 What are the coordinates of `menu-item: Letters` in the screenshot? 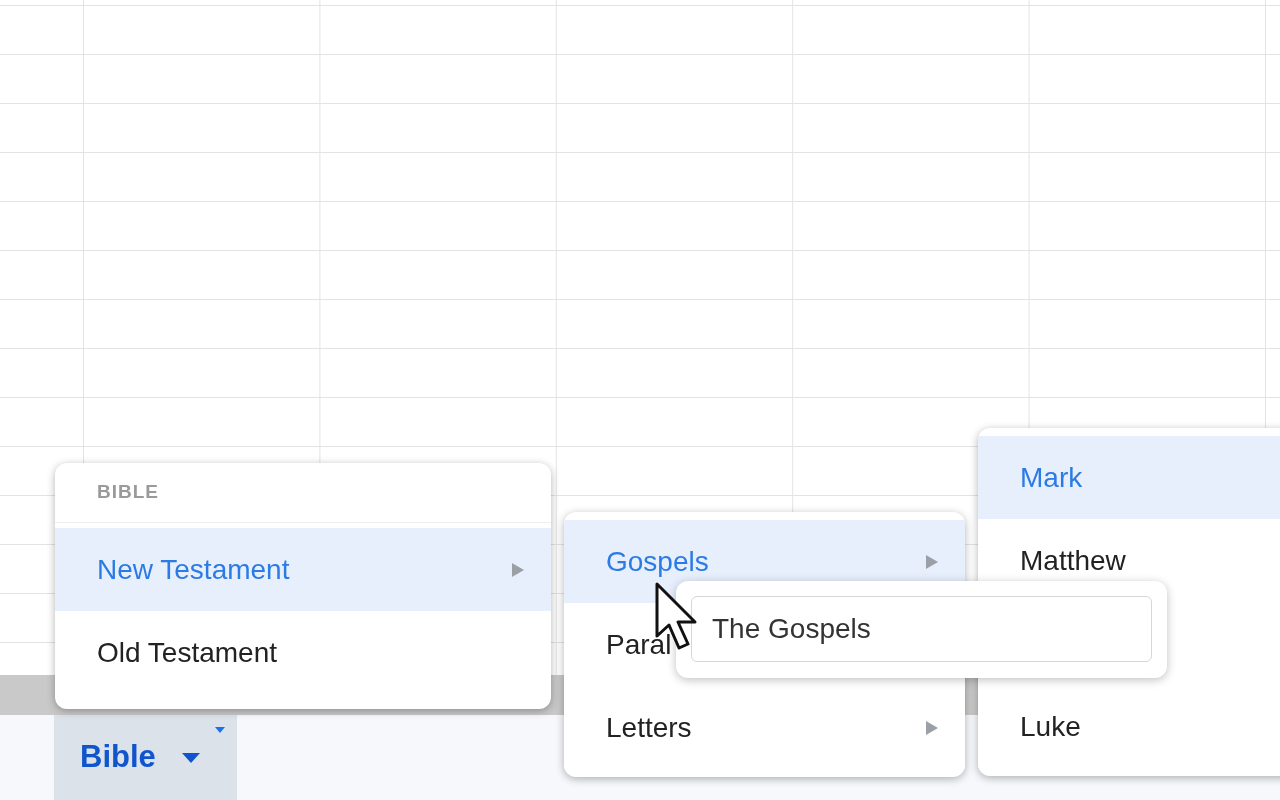 It's located at (764, 727).